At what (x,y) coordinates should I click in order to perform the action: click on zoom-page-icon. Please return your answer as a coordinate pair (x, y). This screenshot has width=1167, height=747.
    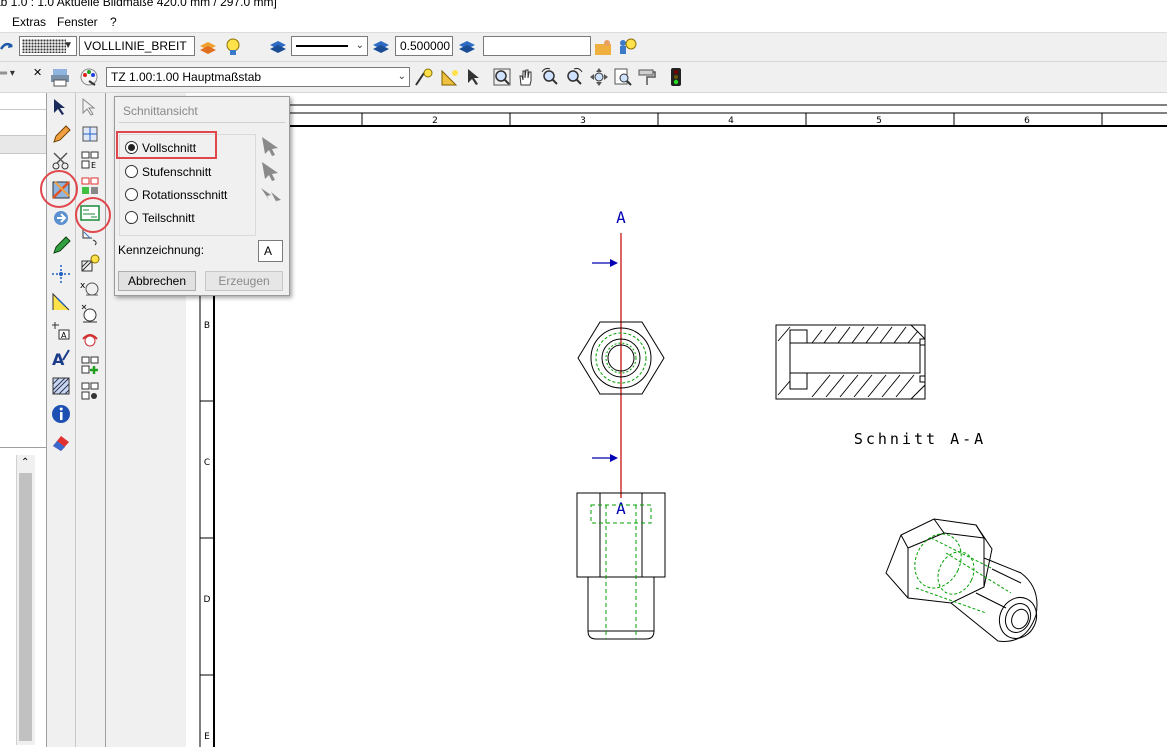
    Looking at the image, I should click on (623, 77).